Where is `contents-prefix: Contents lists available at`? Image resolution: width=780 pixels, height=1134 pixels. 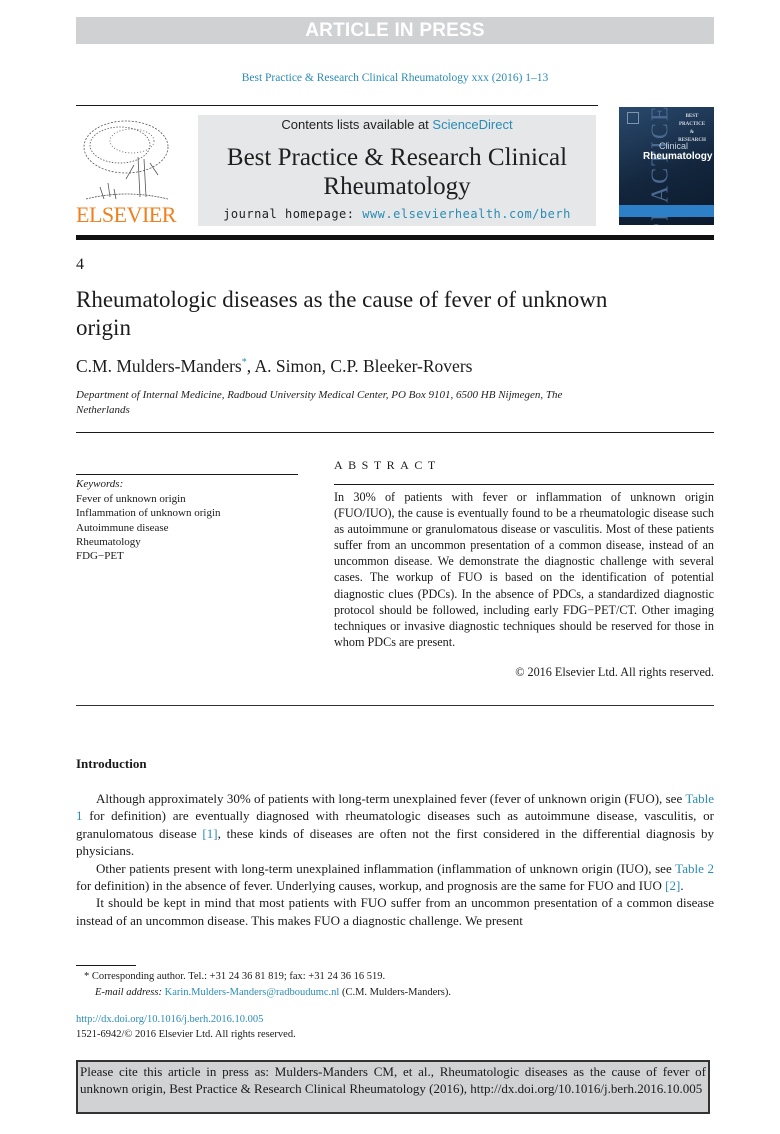
contents-prefix: Contents lists available at is located at coordinates (357, 124).